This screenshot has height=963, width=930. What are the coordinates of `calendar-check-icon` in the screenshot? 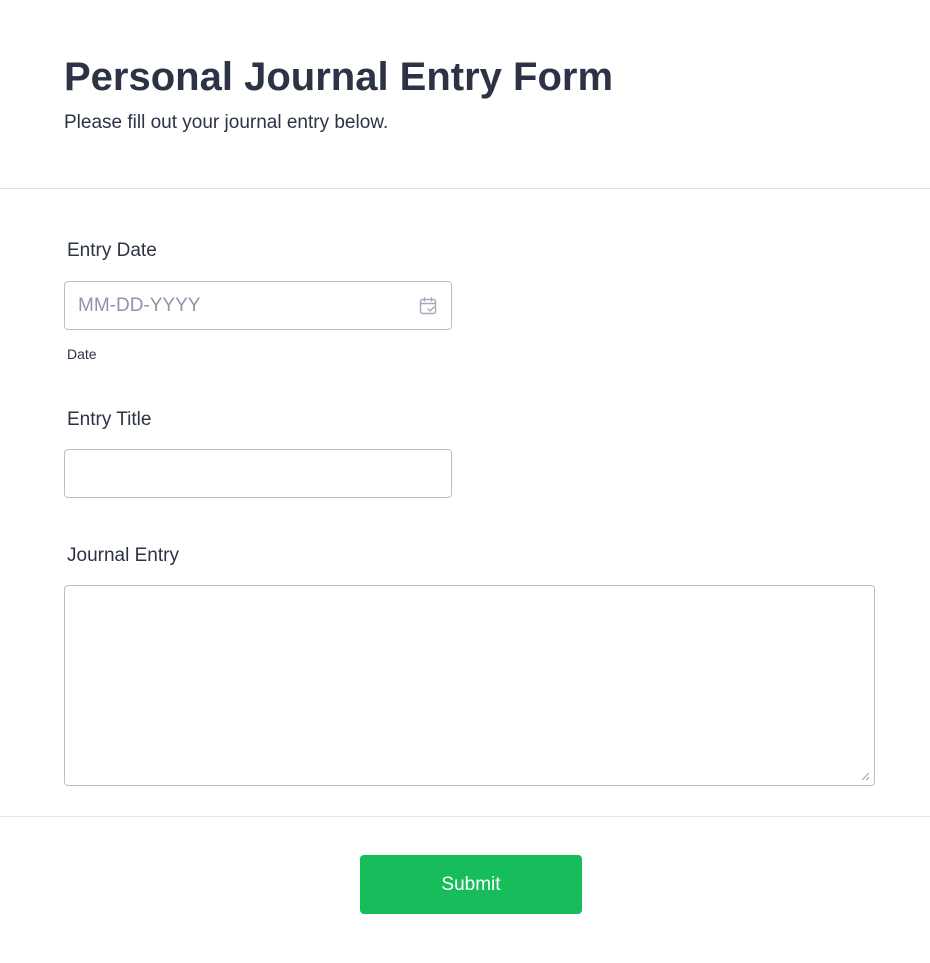 It's located at (428, 306).